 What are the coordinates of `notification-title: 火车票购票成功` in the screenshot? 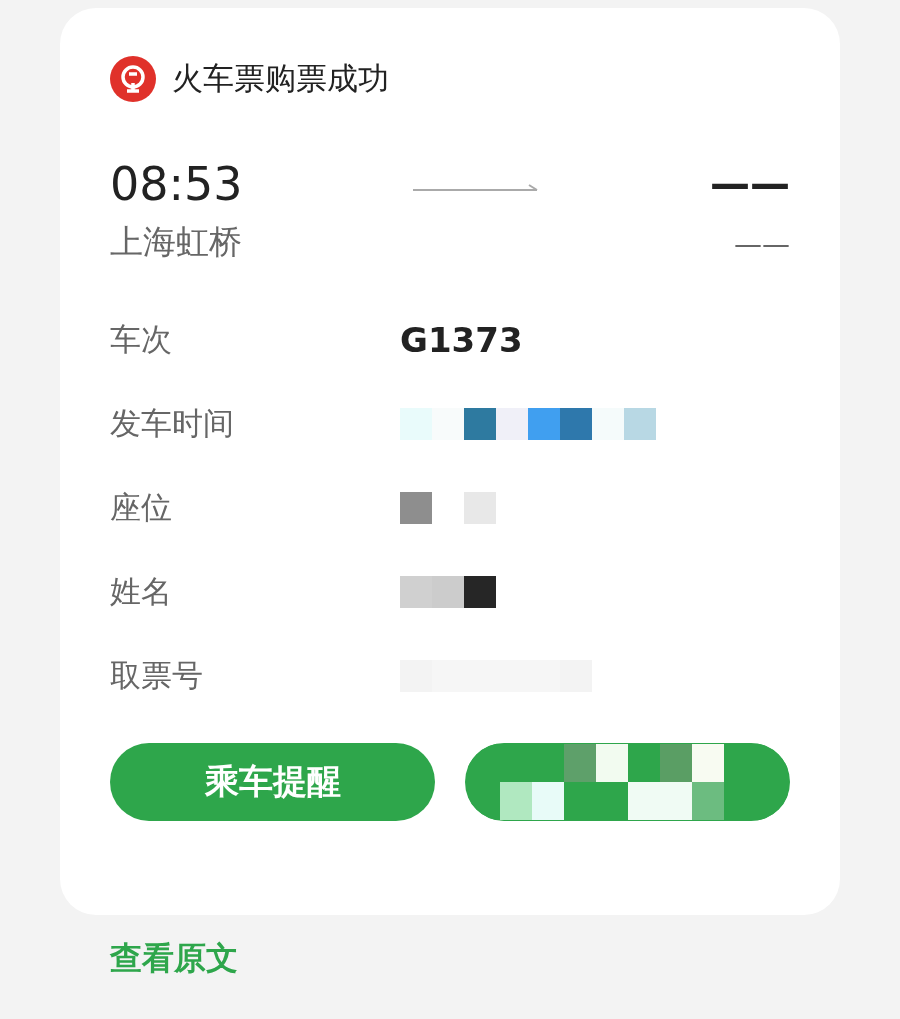 It's located at (280, 78).